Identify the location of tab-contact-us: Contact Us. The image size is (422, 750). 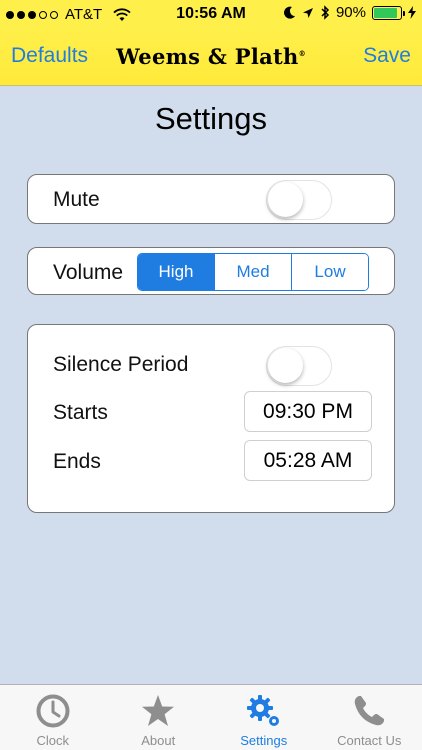
(369, 717).